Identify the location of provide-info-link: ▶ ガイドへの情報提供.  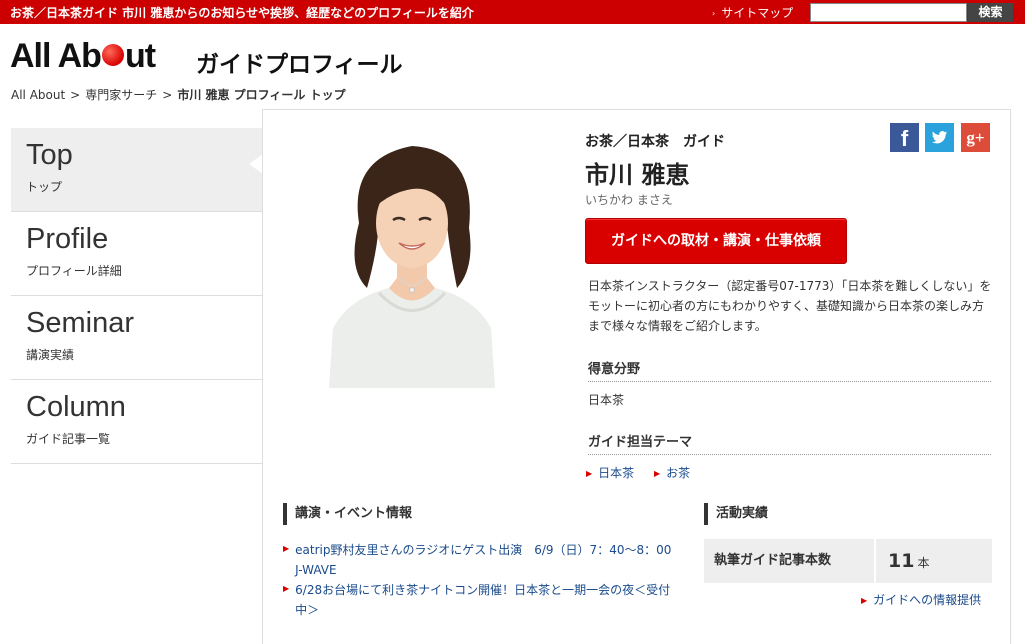
(921, 599).